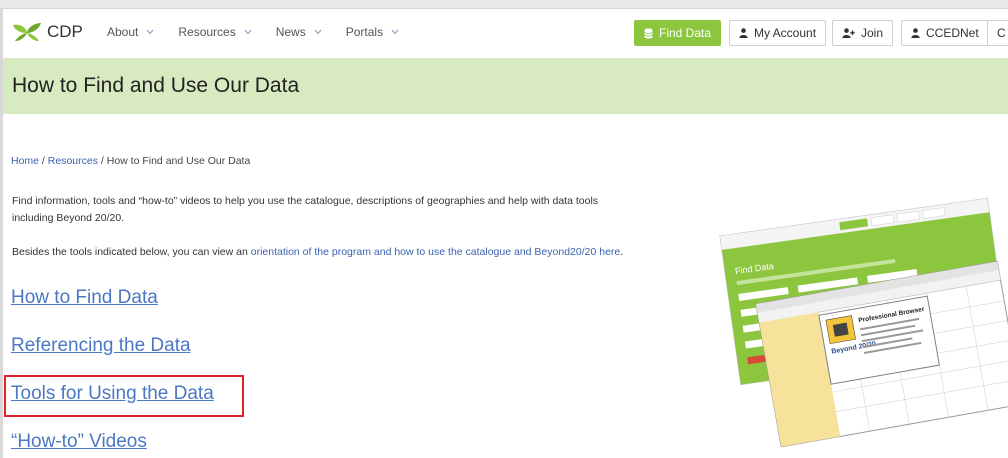 This screenshot has width=1008, height=458. What do you see at coordinates (265, 32) in the screenshot?
I see `main-nav: About Resources News Portals` at bounding box center [265, 32].